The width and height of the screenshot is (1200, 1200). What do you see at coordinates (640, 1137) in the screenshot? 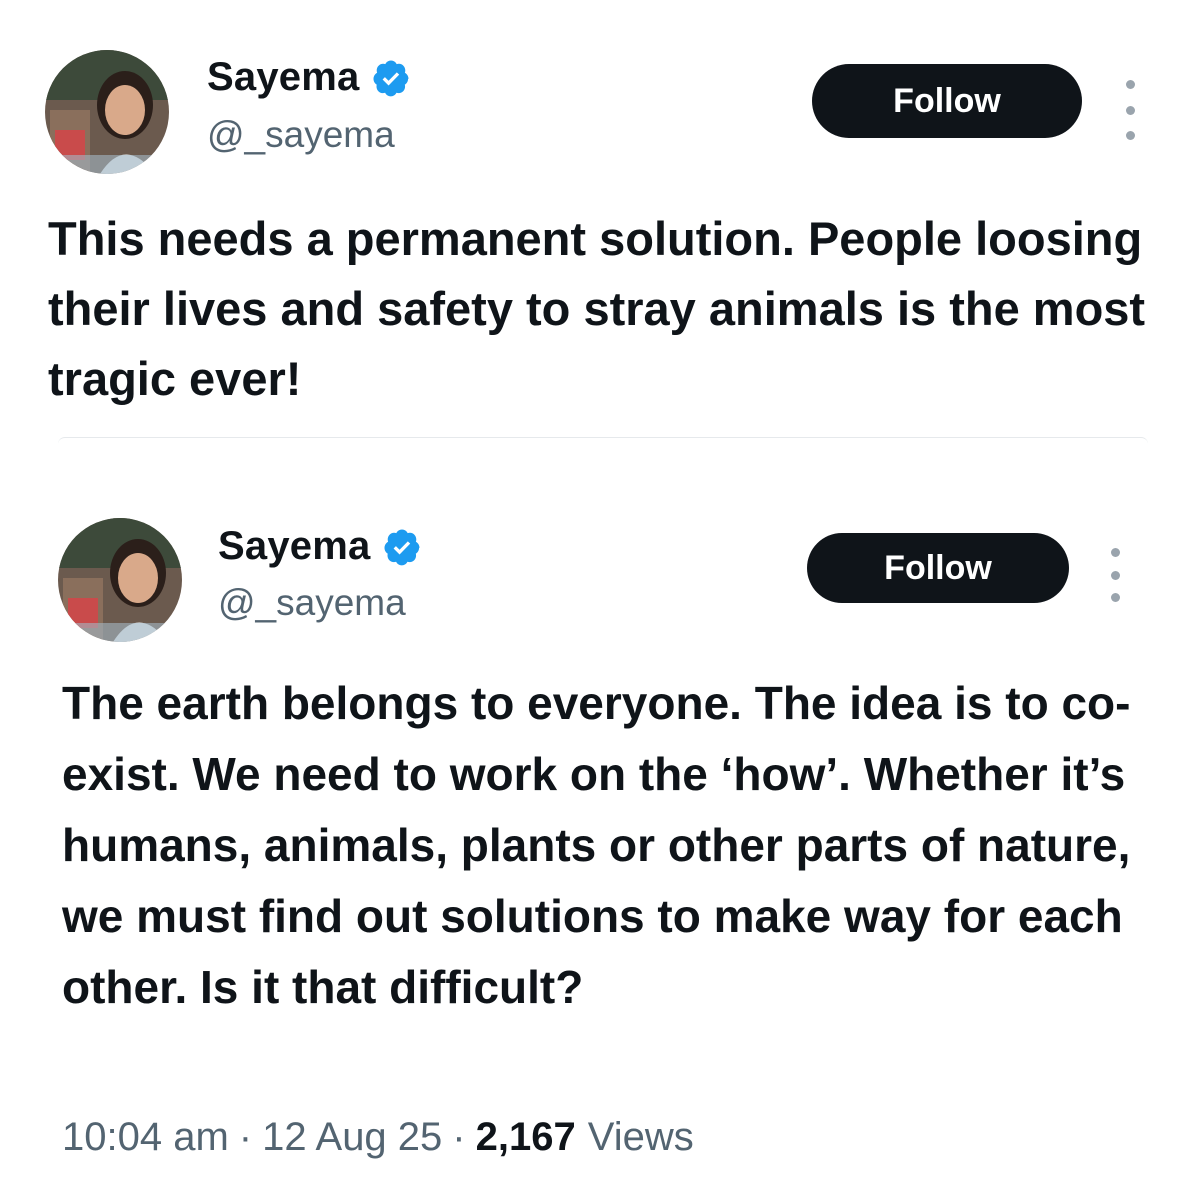
I see `views-label: Views` at bounding box center [640, 1137].